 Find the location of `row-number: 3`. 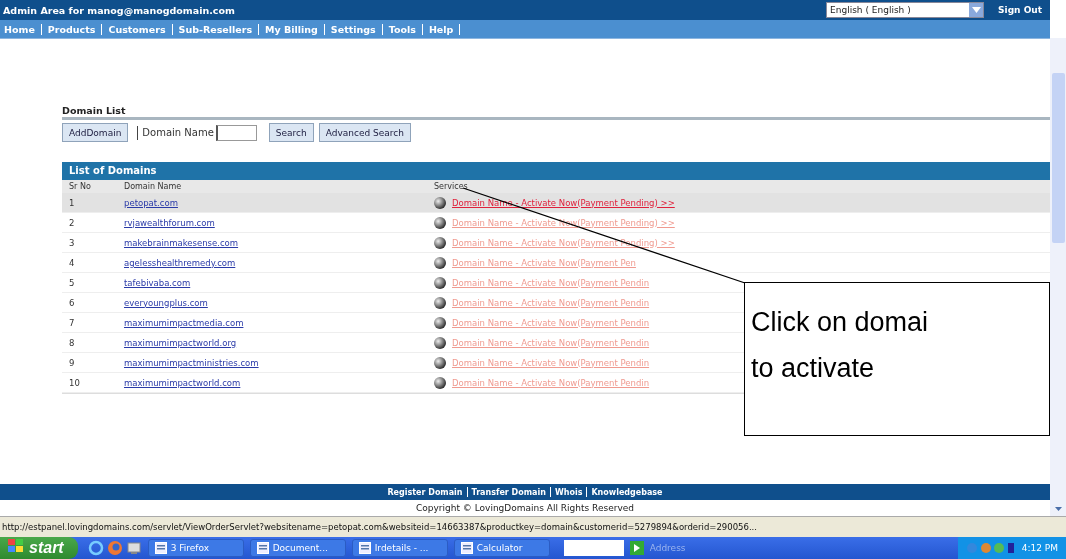

row-number: 3 is located at coordinates (72, 242).